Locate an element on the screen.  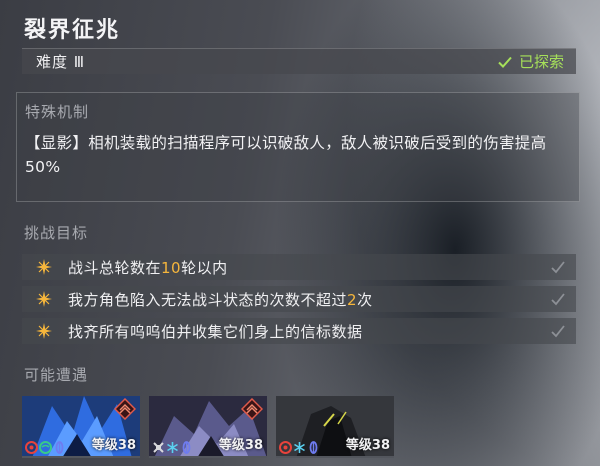
special-mechanism-text: 【显影】相机装载的扫描程序可以识破敌人，敌人被识破后受到的伤害提高50% is located at coordinates (286, 155).